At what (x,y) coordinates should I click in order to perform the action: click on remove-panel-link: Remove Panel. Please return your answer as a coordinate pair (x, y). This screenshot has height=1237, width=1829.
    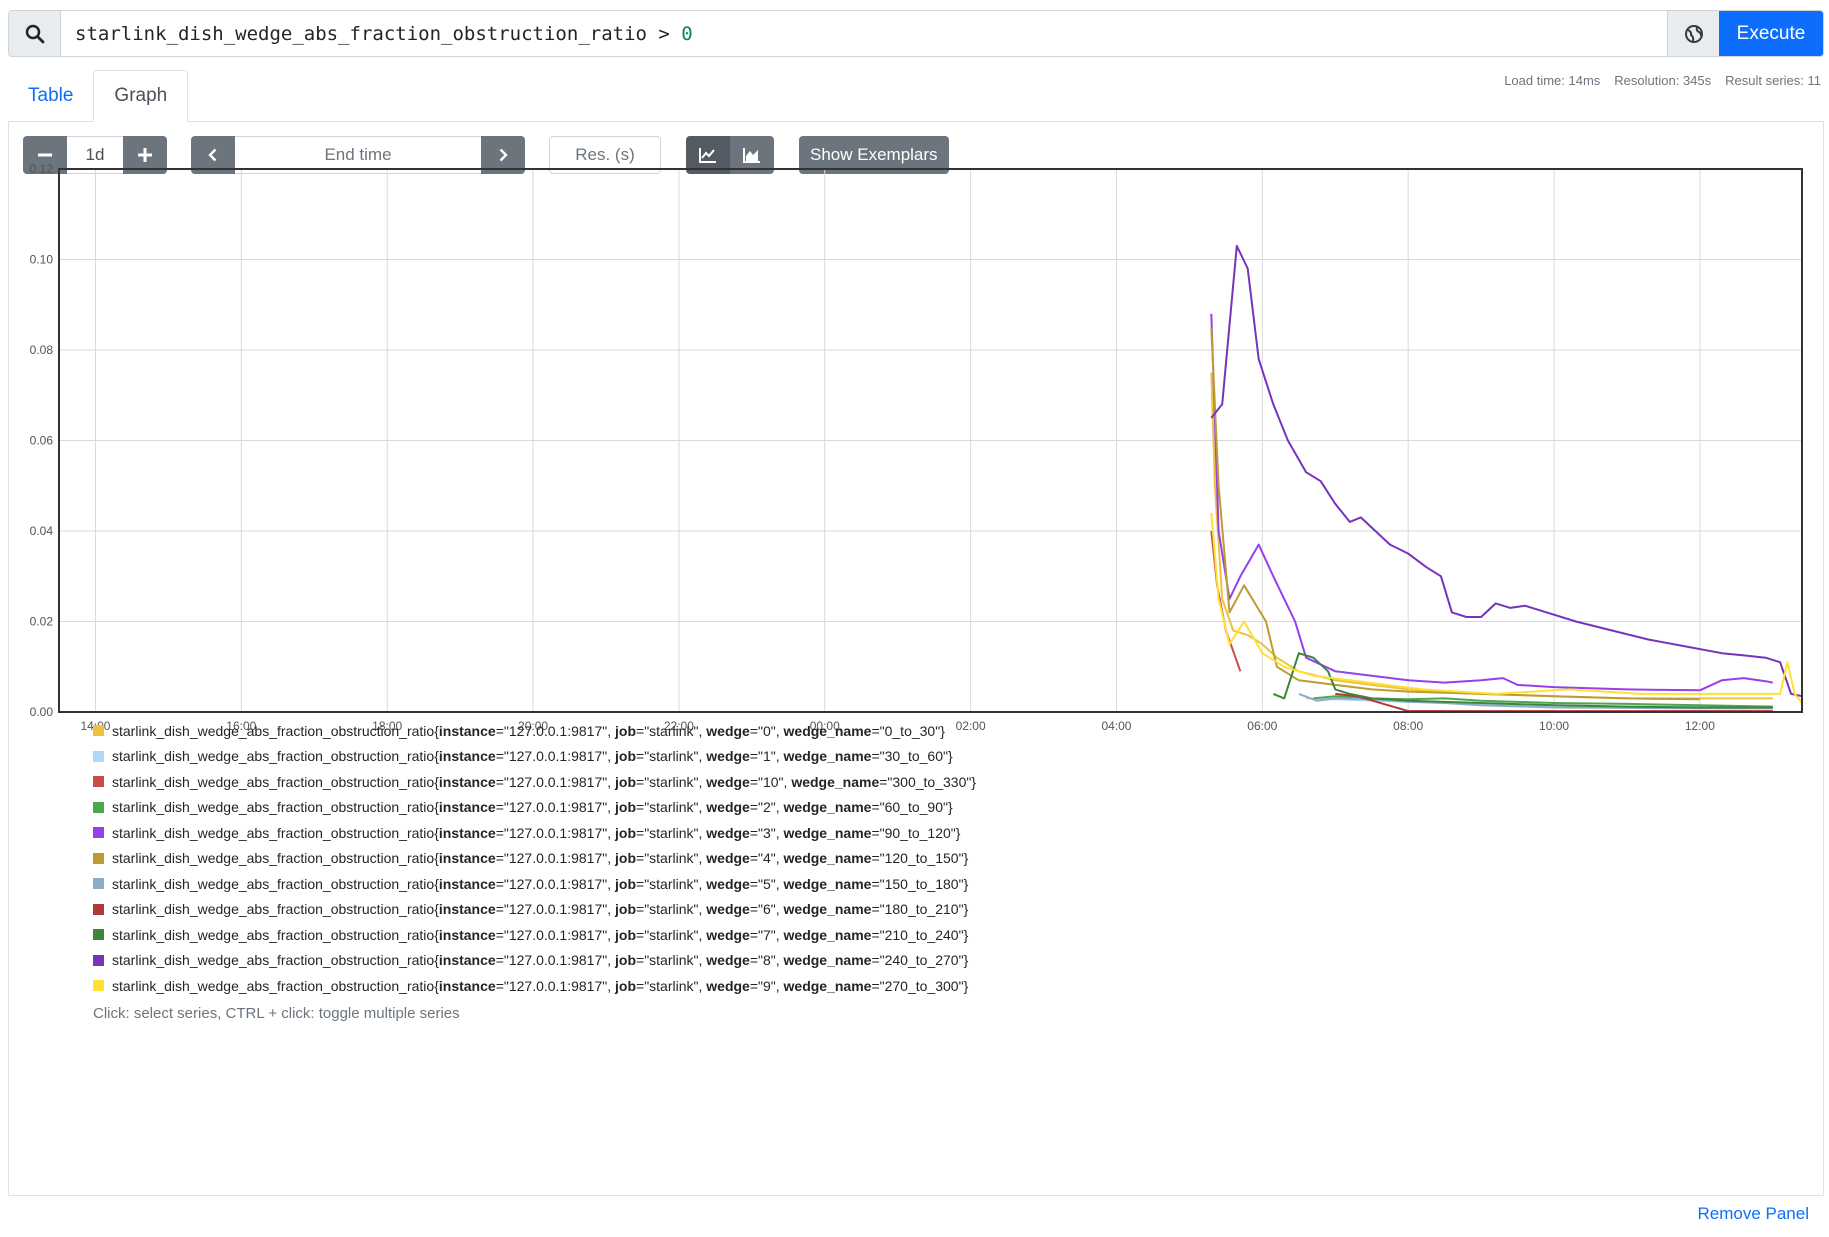
    Looking at the image, I should click on (1753, 1214).